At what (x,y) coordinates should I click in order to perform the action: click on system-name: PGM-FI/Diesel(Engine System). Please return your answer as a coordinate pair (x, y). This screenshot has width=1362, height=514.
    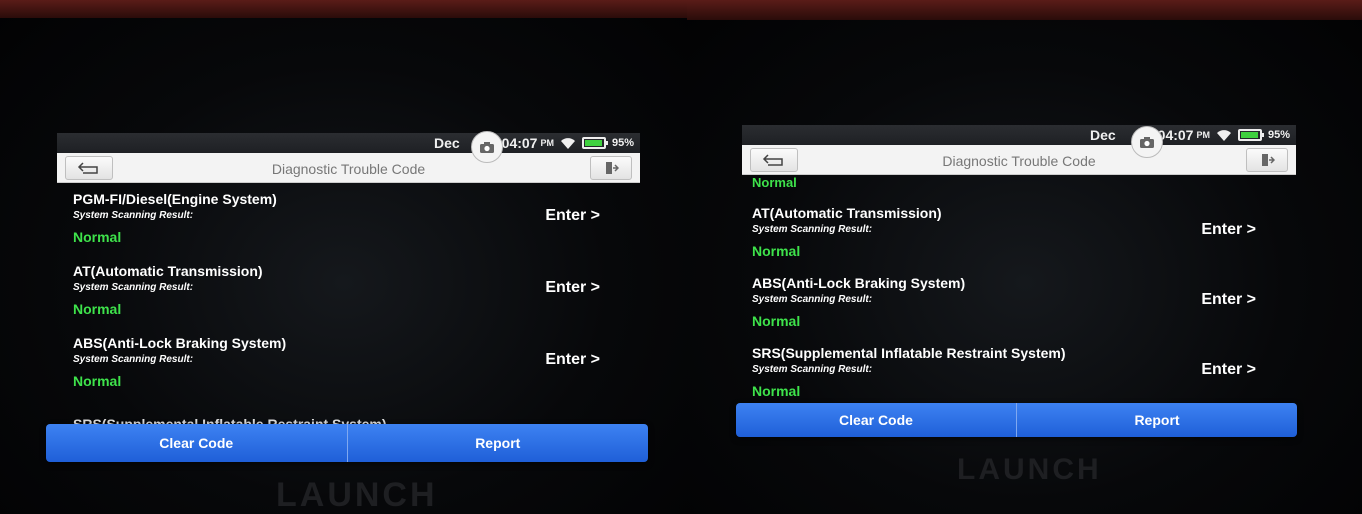
    Looking at the image, I should click on (175, 199).